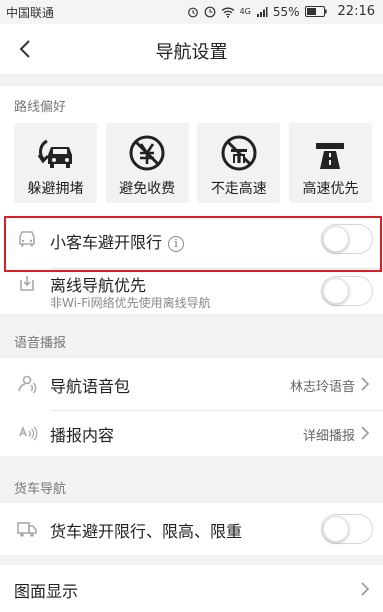 Image resolution: width=383 pixels, height=612 pixels. I want to click on broadcast-content-label: 播报内容, so click(82, 435).